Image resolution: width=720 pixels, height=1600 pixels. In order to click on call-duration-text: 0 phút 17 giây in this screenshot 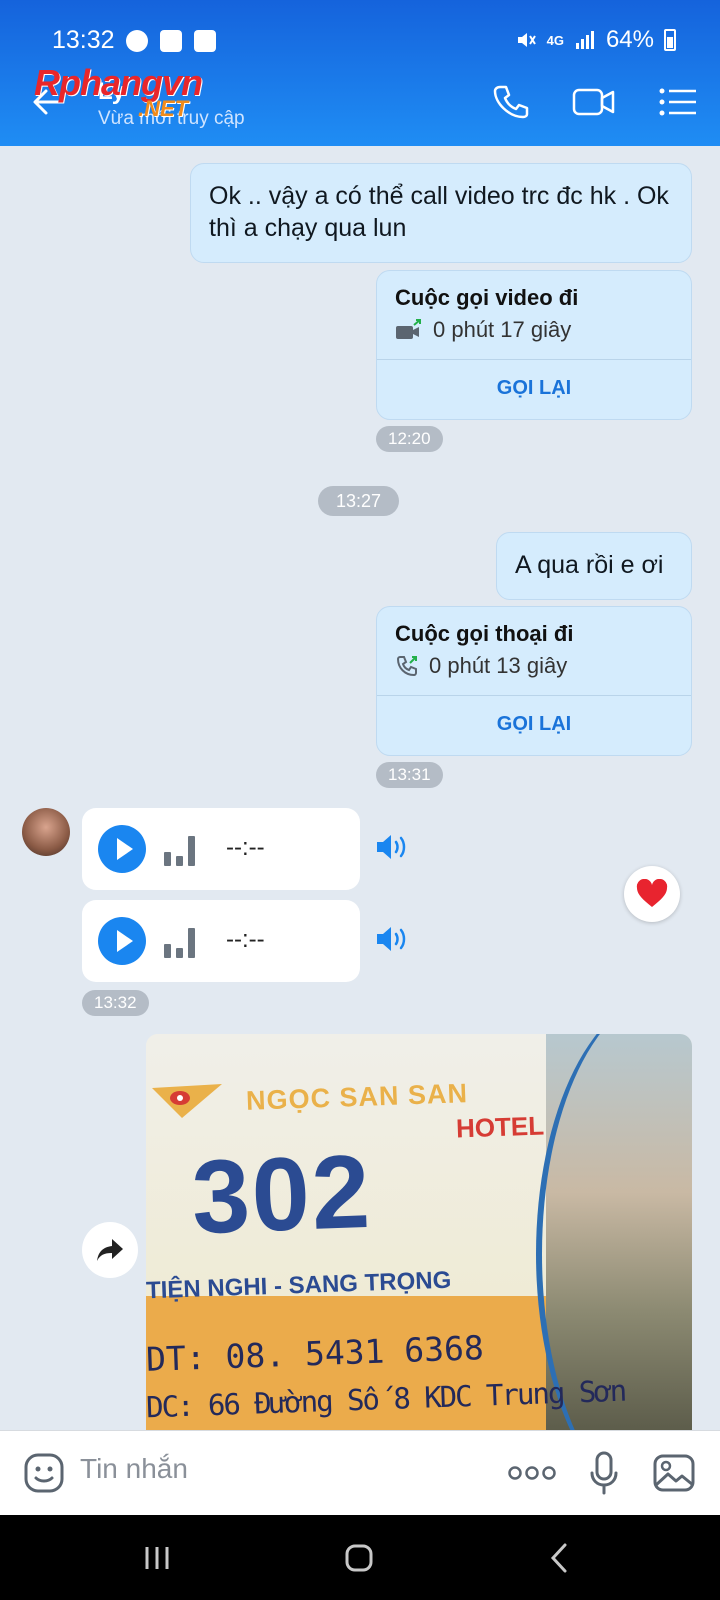, I will do `click(502, 329)`.